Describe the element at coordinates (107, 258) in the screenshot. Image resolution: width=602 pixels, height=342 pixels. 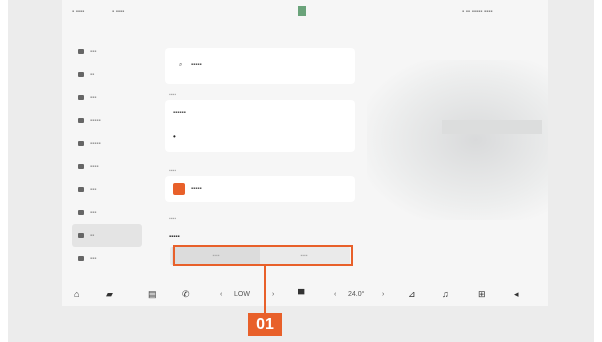
I see `sidebar-item-10: ▪▪▪` at that location.